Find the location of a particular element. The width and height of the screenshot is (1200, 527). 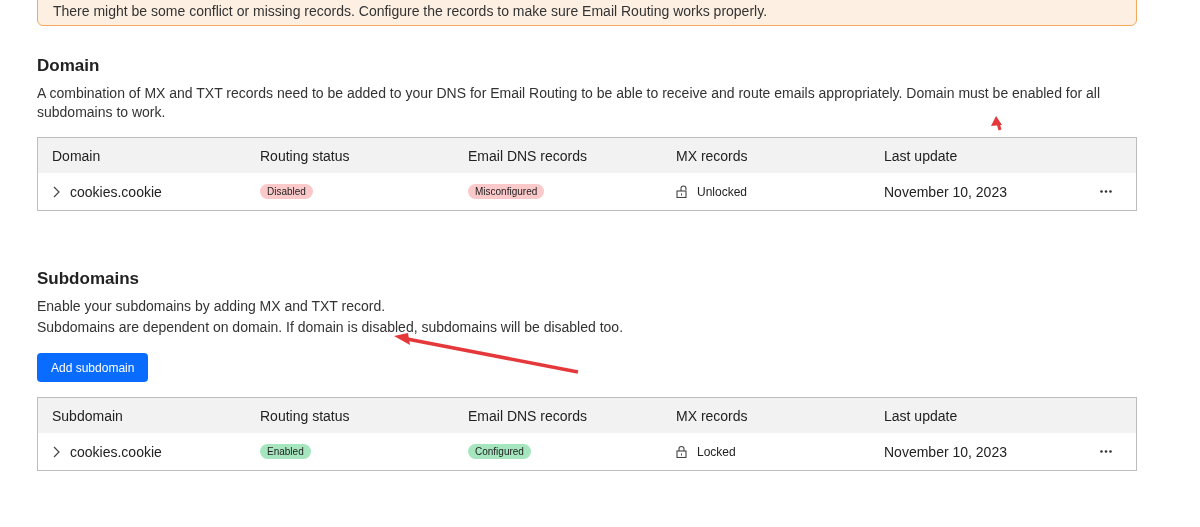

section-description: Enable your subdomains by adding MX and TXT record. is located at coordinates (212, 306).